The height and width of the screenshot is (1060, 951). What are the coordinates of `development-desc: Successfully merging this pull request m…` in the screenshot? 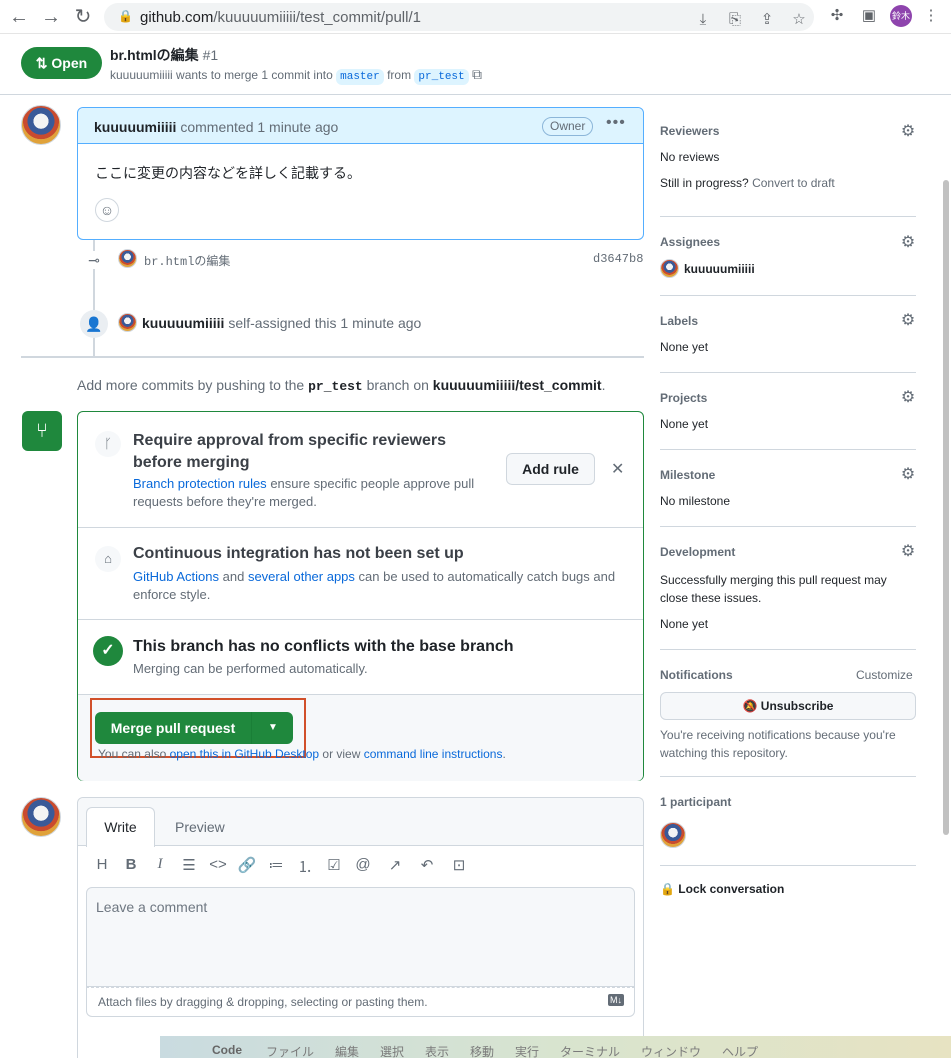 It's located at (773, 589).